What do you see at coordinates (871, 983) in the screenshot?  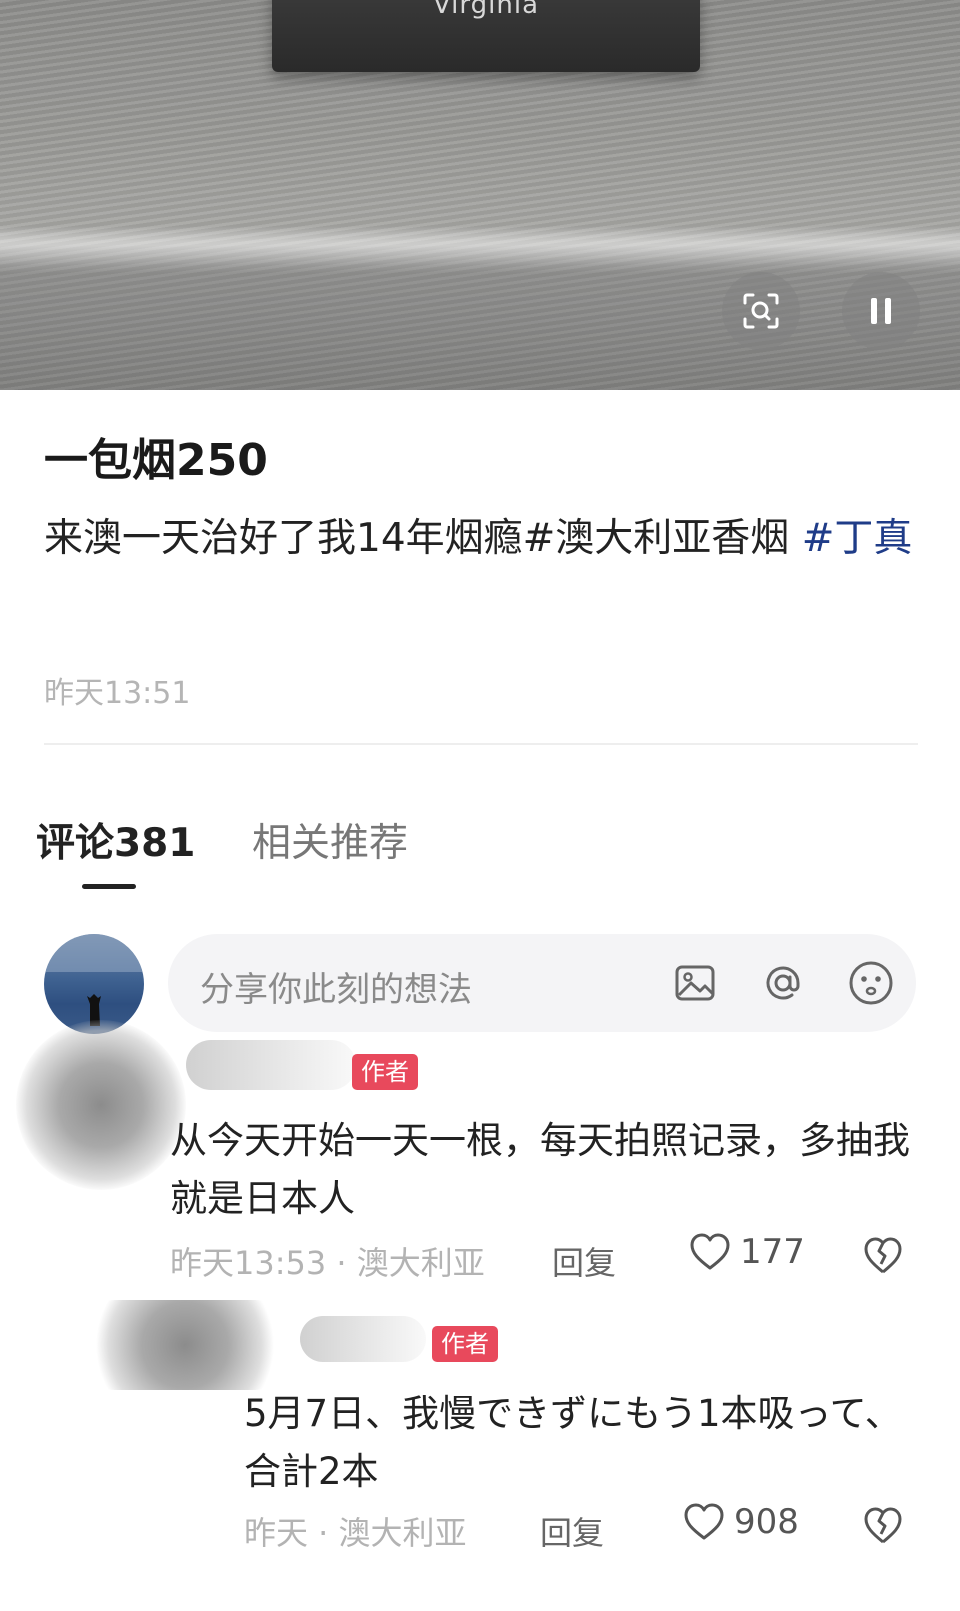 I see `emoji-icon` at bounding box center [871, 983].